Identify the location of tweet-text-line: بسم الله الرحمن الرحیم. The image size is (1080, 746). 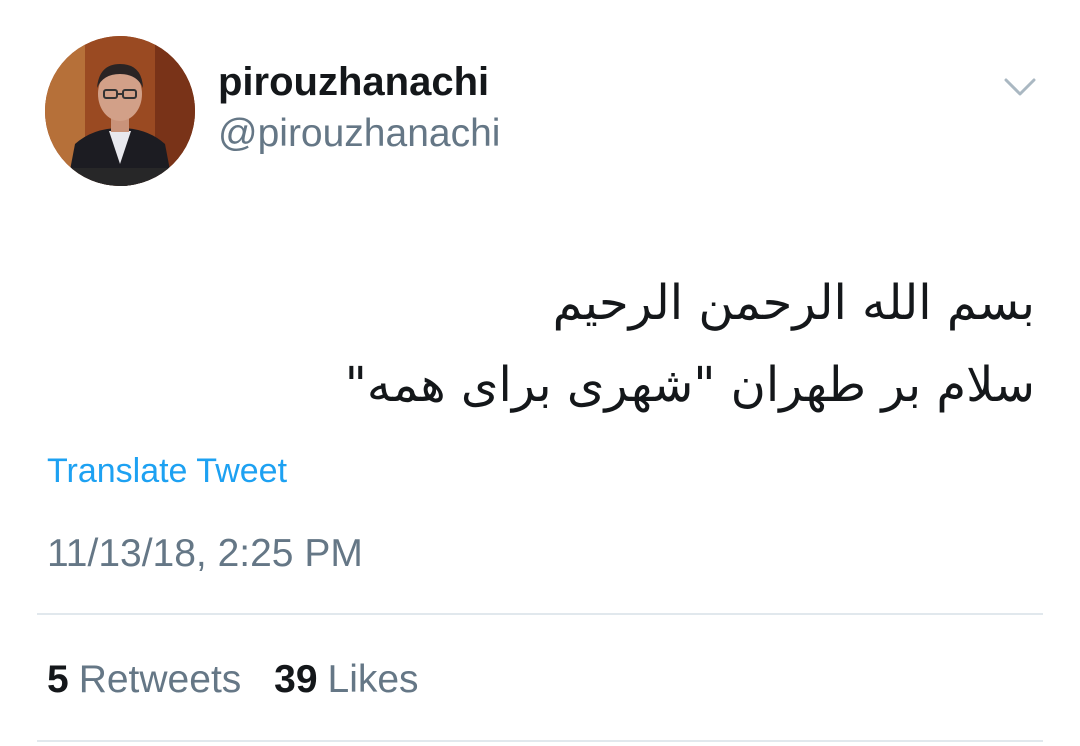
(793, 303).